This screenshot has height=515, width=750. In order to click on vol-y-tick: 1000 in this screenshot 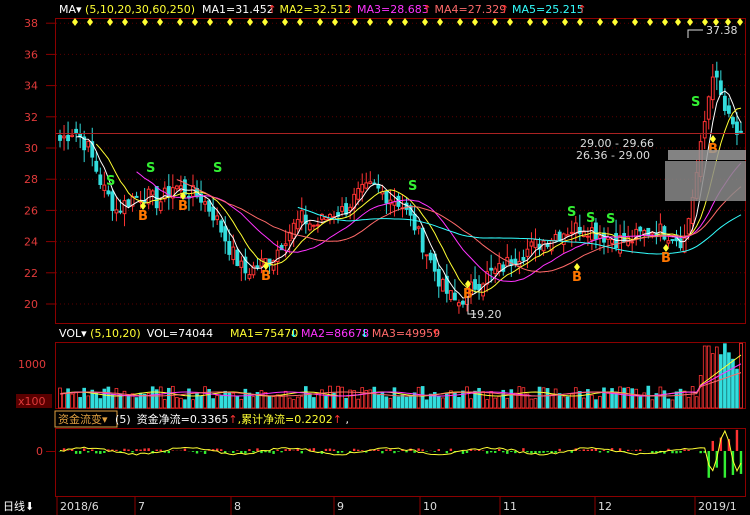, I will do `click(32, 364)`.